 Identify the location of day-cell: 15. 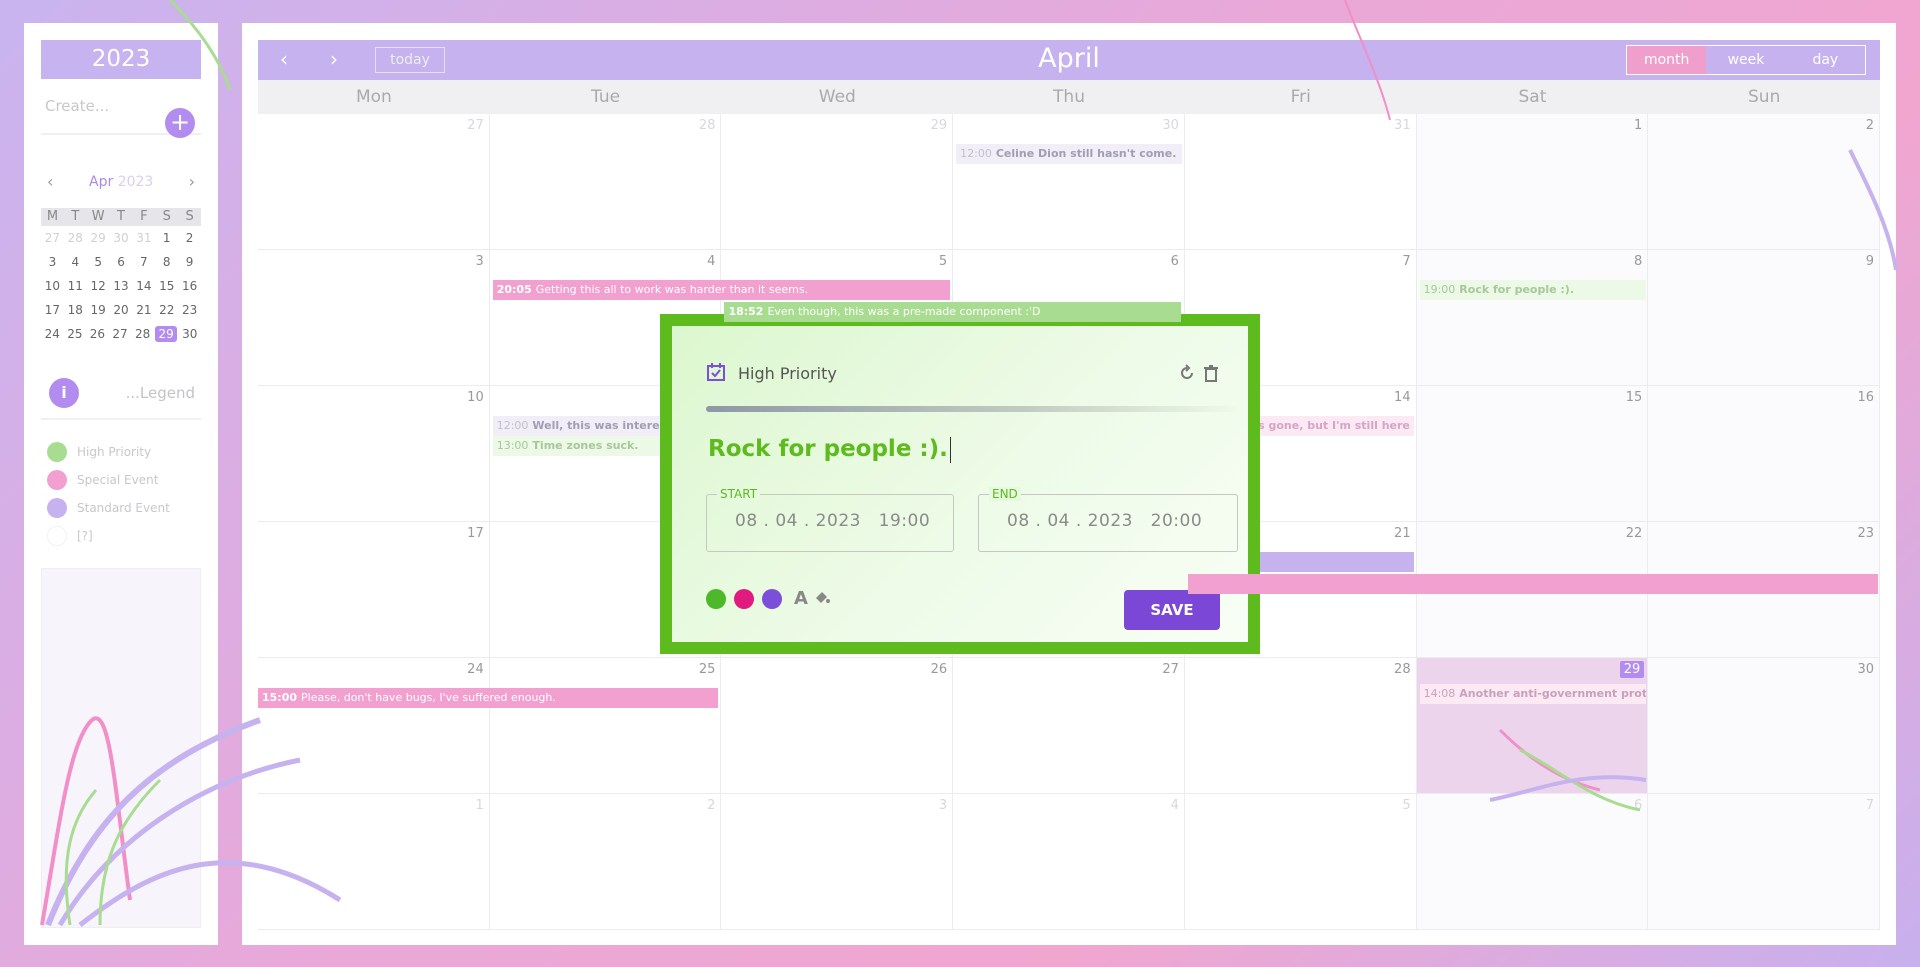
(1532, 453).